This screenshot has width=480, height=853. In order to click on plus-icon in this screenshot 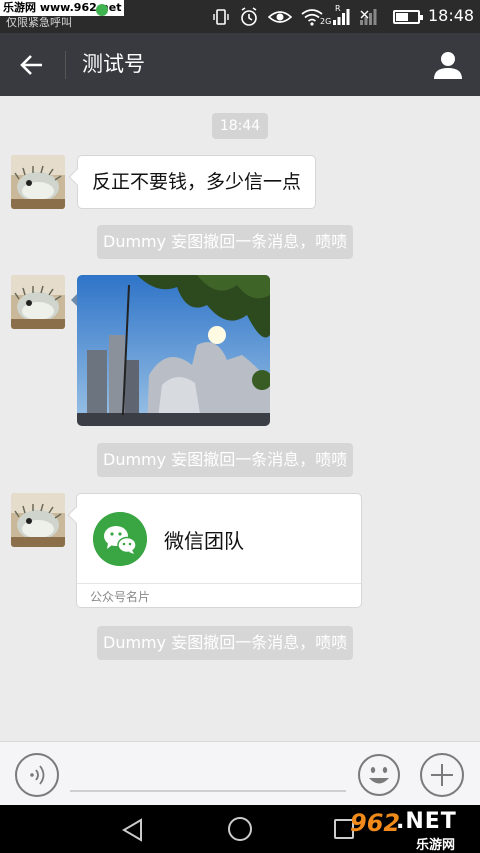, I will do `click(442, 775)`.